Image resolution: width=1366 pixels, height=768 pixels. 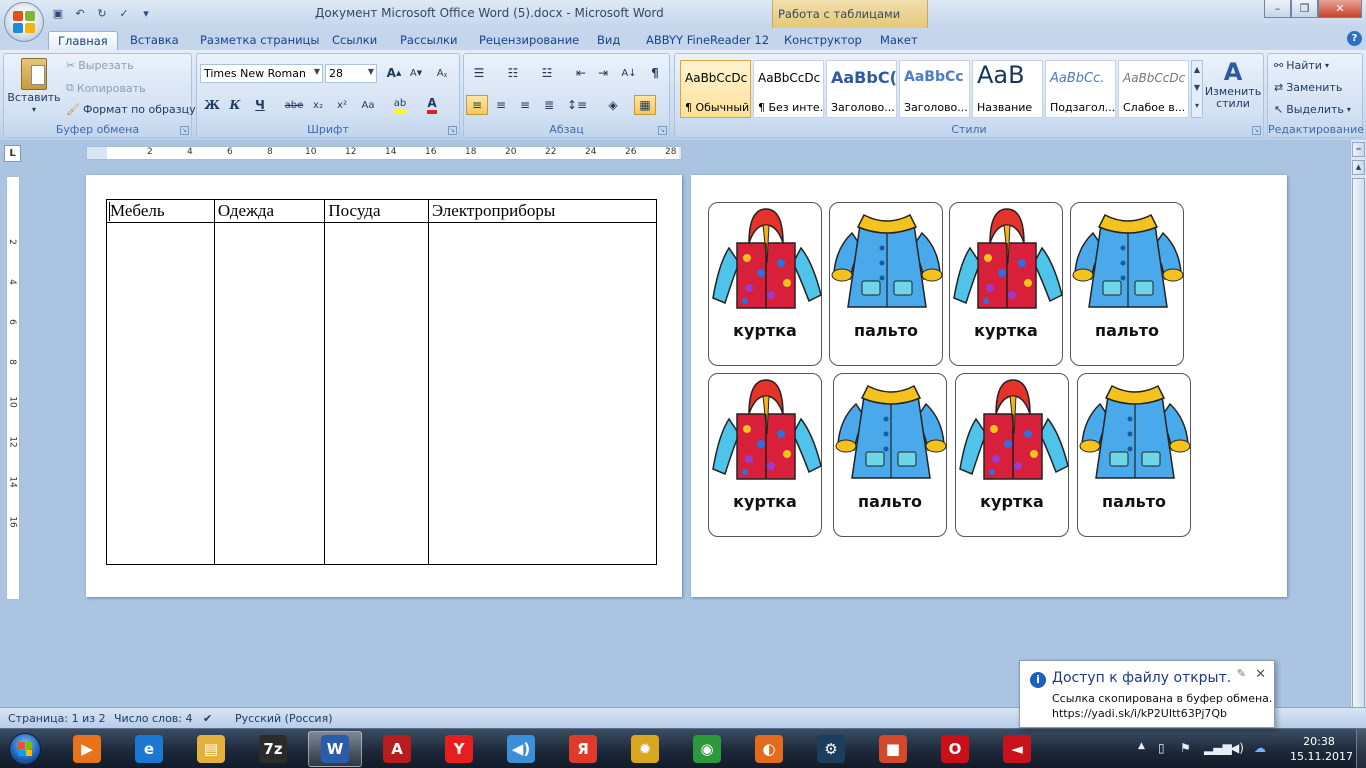 What do you see at coordinates (501, 105) in the screenshot?
I see `align-center-button: ≡` at bounding box center [501, 105].